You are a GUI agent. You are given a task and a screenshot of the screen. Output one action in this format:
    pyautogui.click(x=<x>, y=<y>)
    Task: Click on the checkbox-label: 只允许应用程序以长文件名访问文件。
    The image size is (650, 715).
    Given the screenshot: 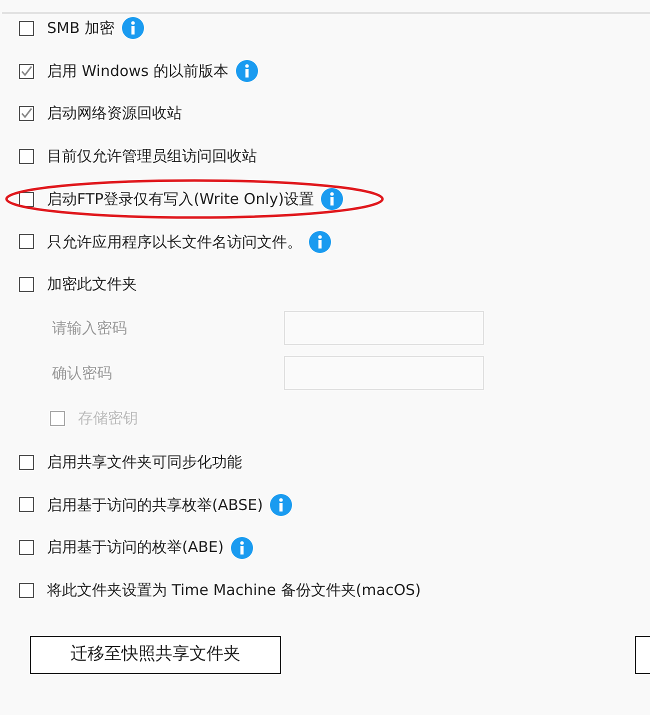 What is the action you would take?
    pyautogui.click(x=174, y=242)
    